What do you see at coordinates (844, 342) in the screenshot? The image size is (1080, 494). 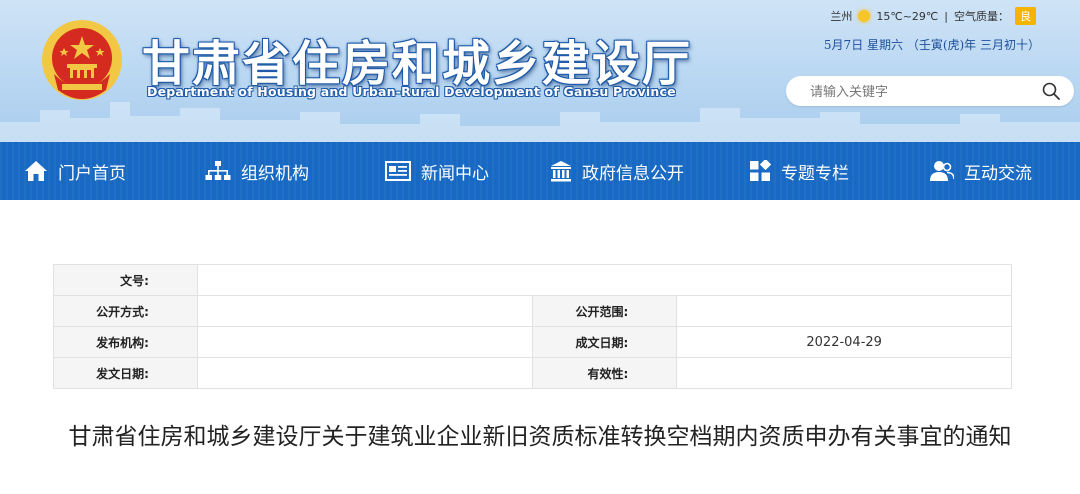 I see `created-date-value: 2022-04-29` at bounding box center [844, 342].